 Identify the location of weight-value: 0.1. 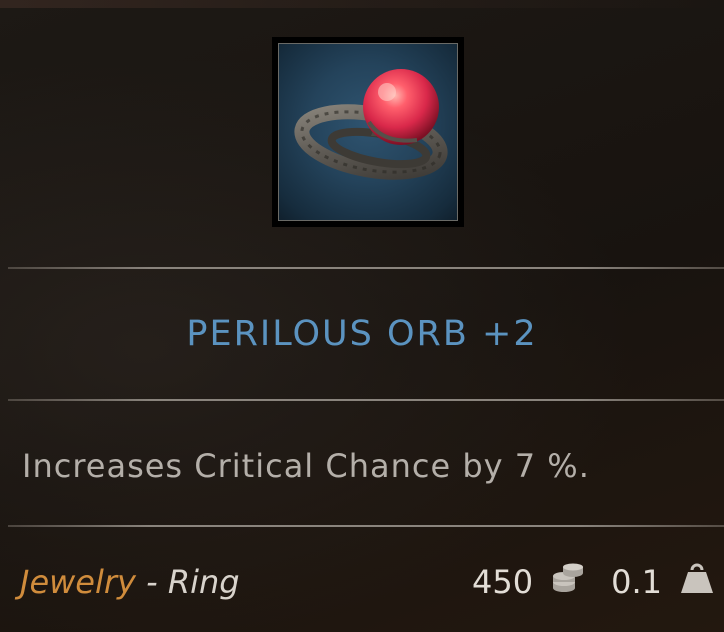
(636, 582).